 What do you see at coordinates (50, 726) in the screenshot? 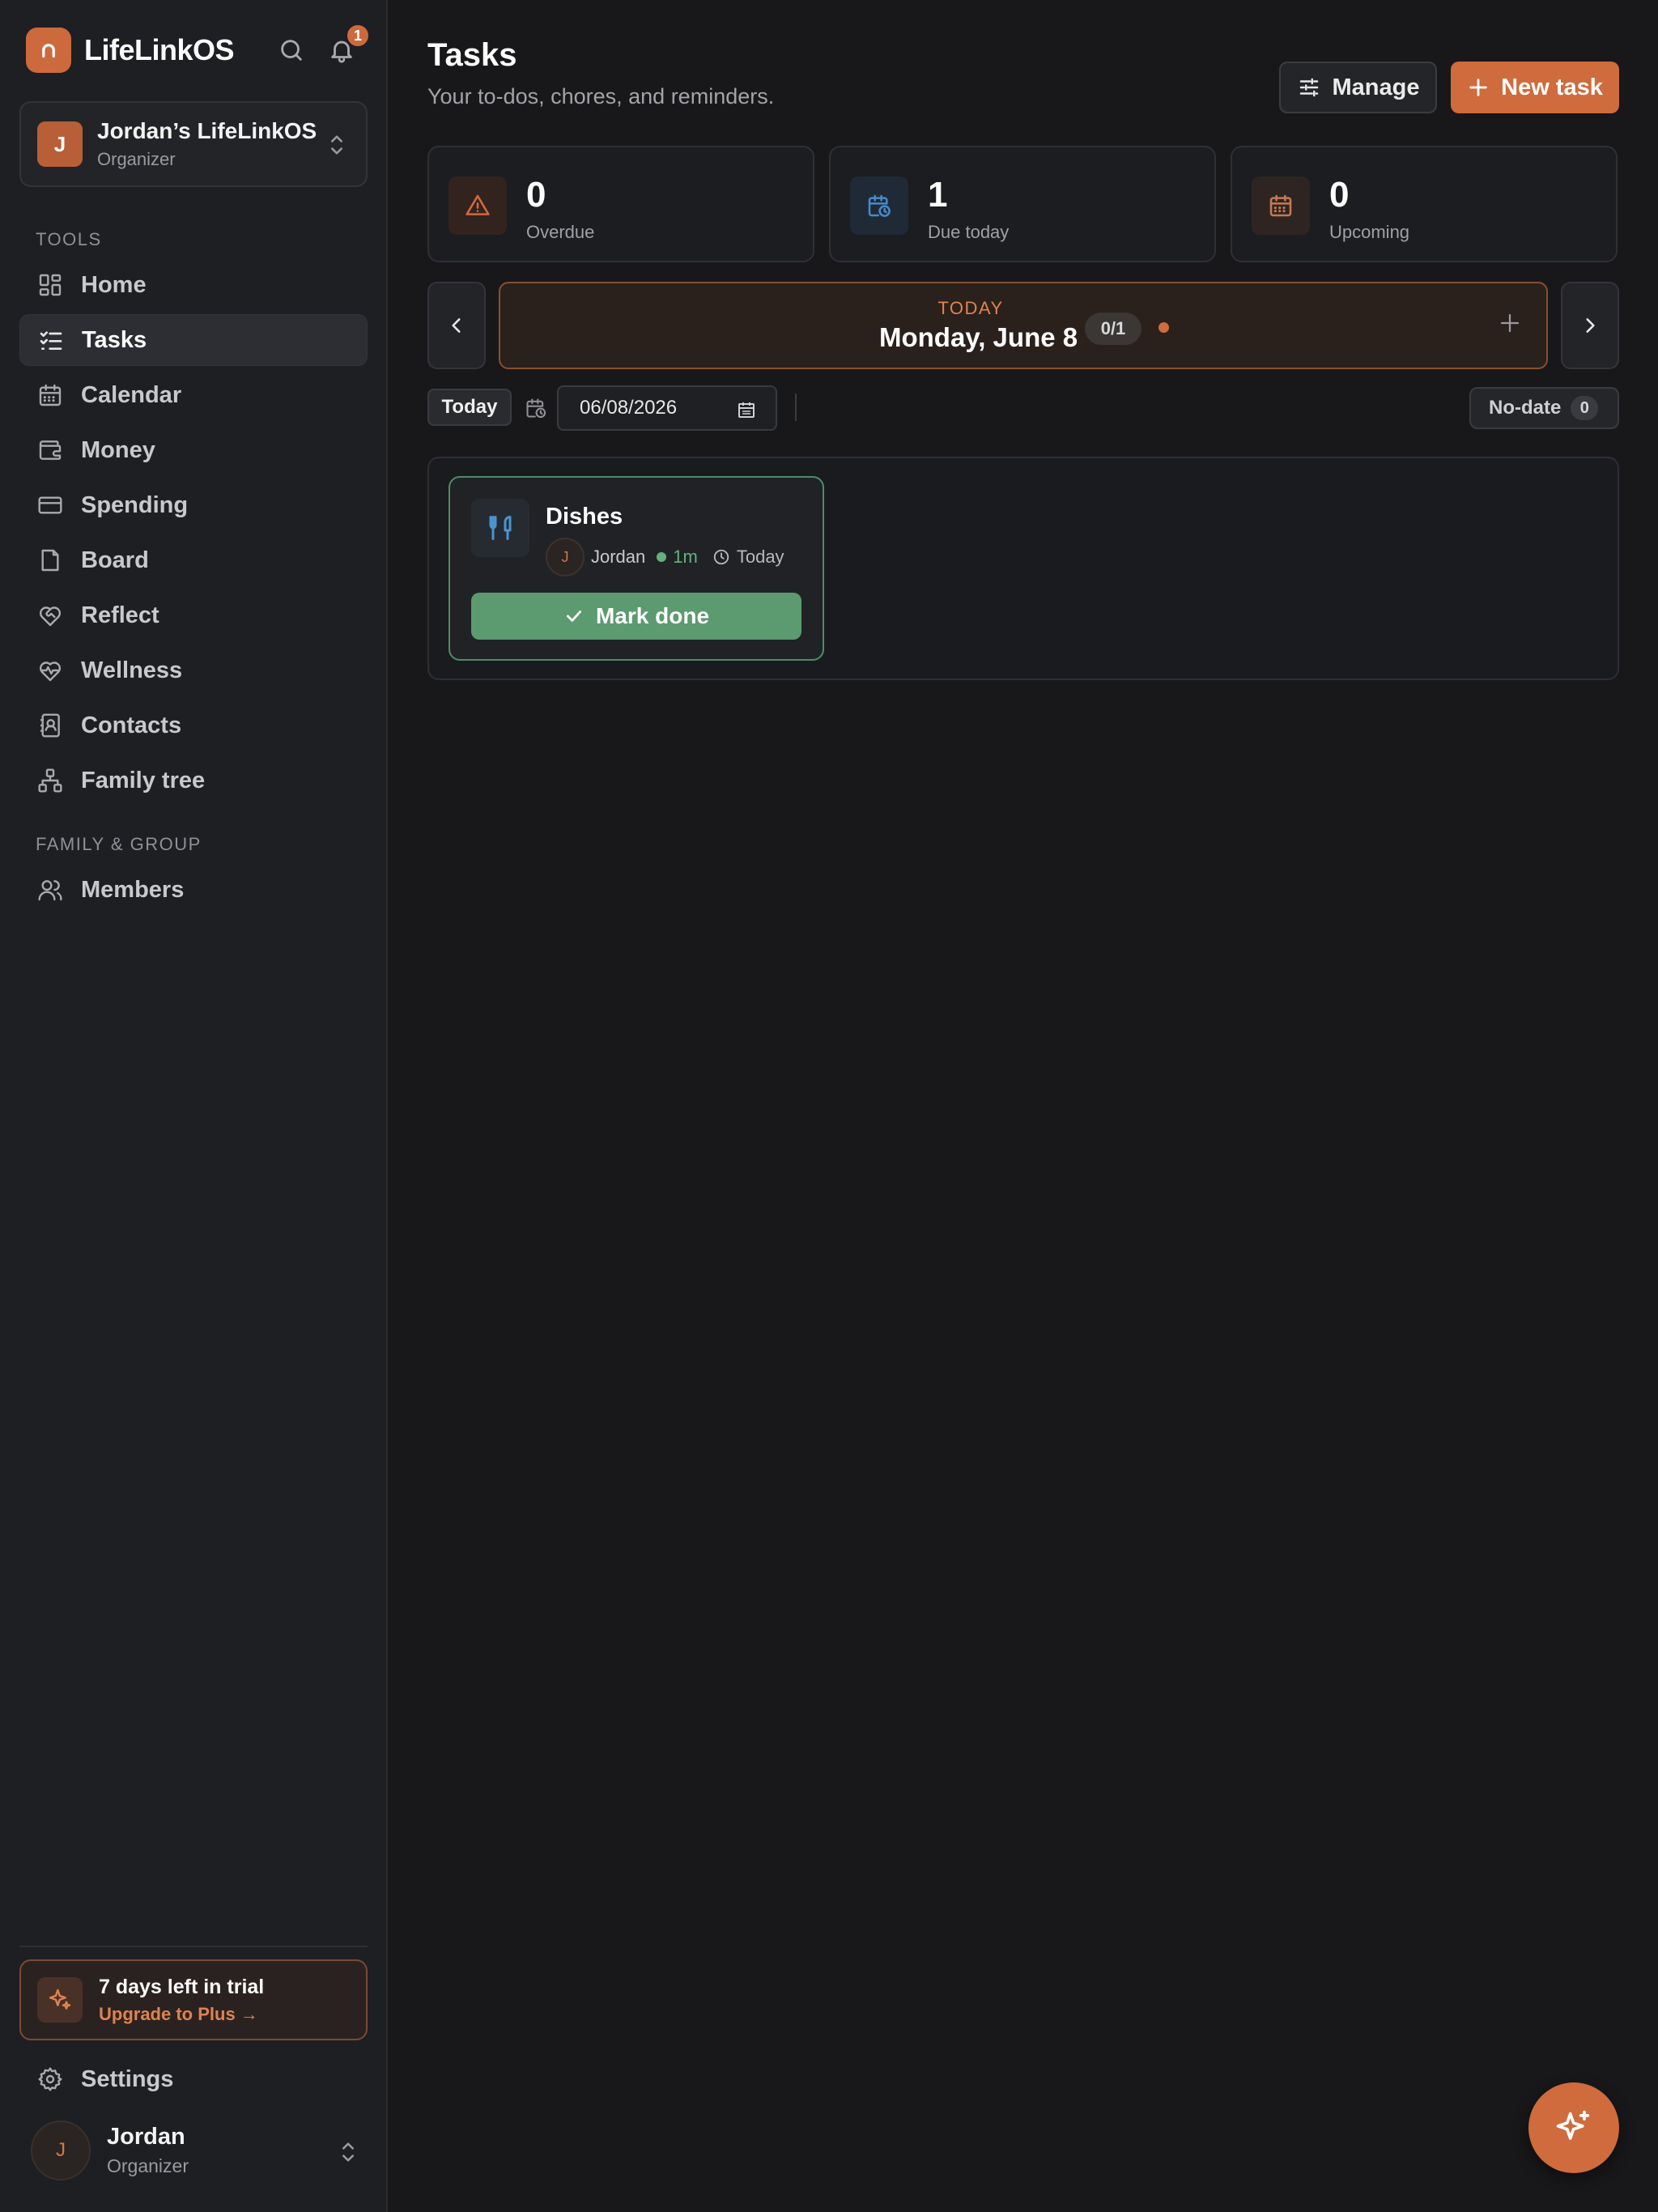
I see `contact-book-icon` at bounding box center [50, 726].